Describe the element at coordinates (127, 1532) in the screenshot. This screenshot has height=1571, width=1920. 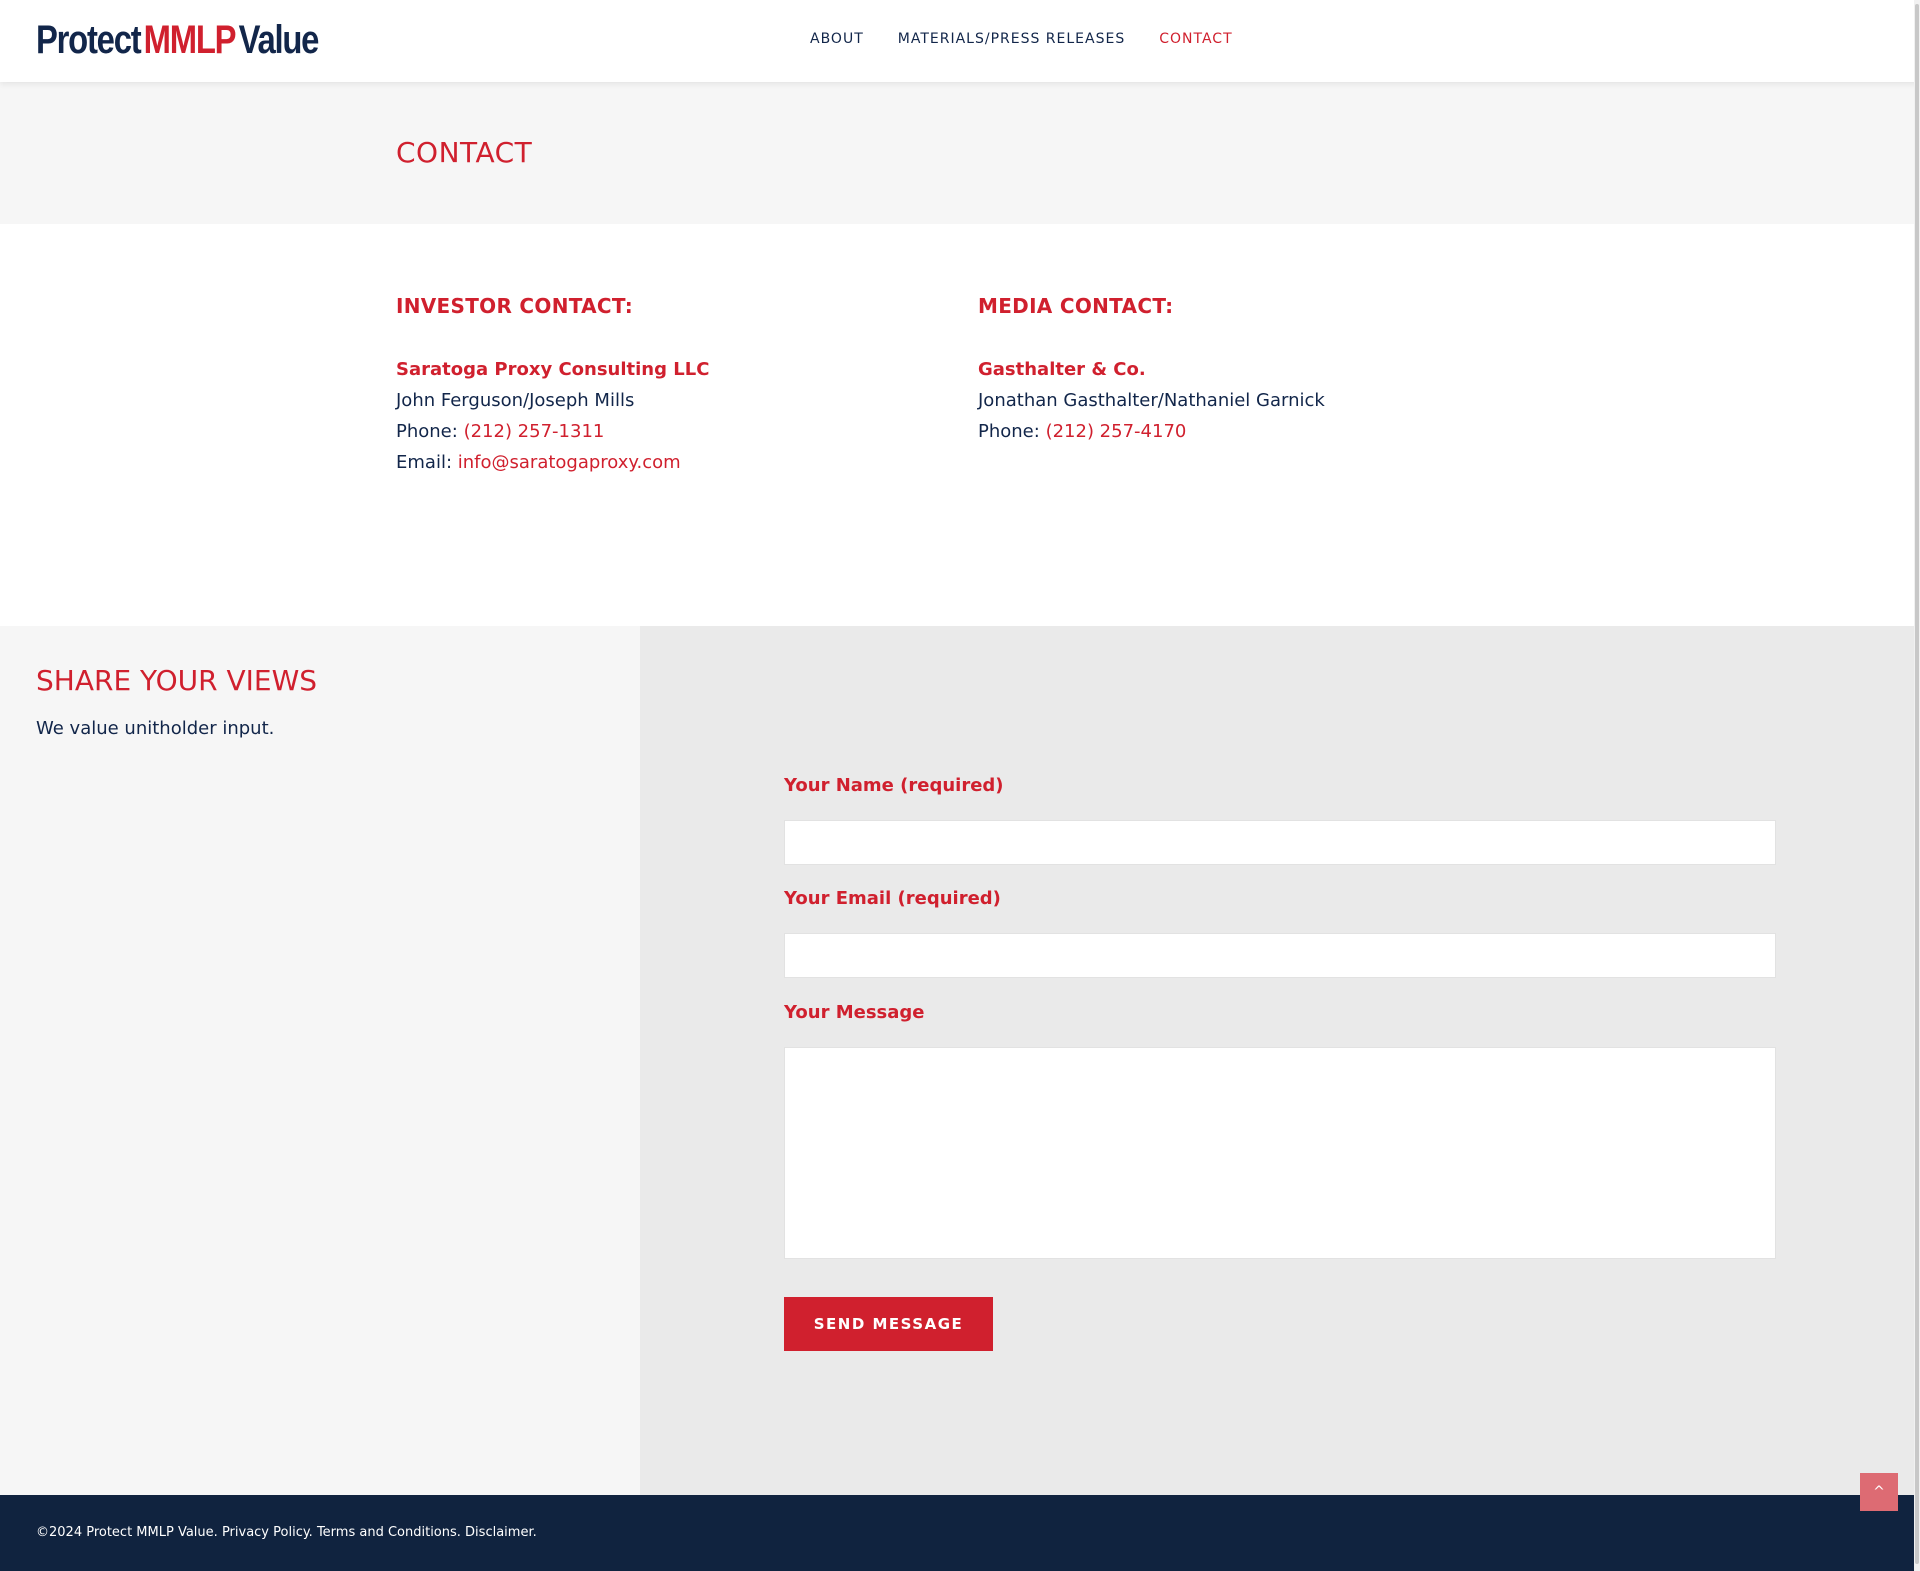
I see `footer-copyright: ©2024 Protect MMLP Value.` at that location.